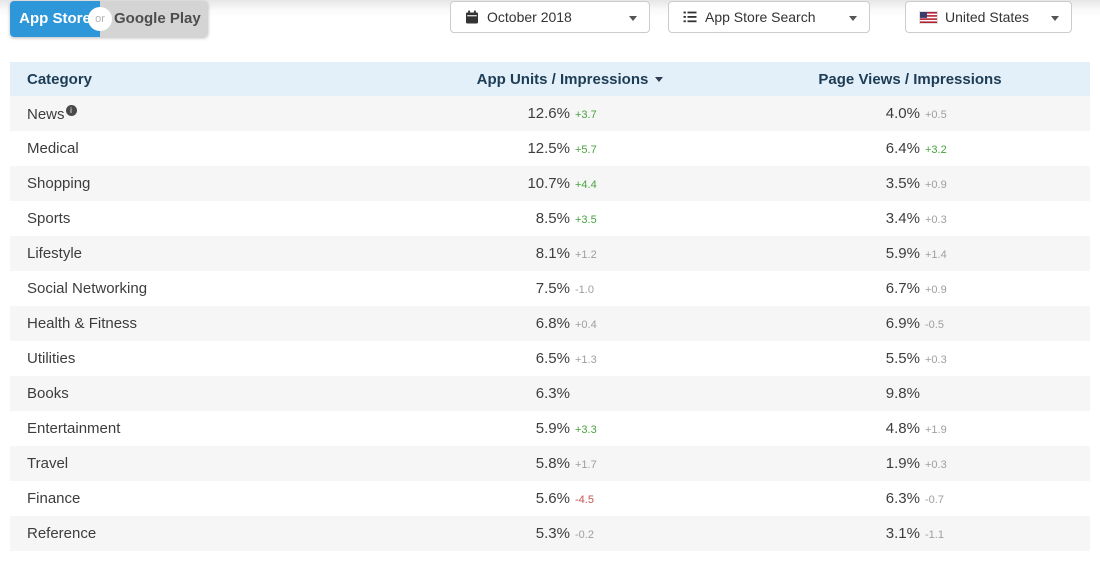  I want to click on source-dropdown: App Store Search, so click(769, 17).